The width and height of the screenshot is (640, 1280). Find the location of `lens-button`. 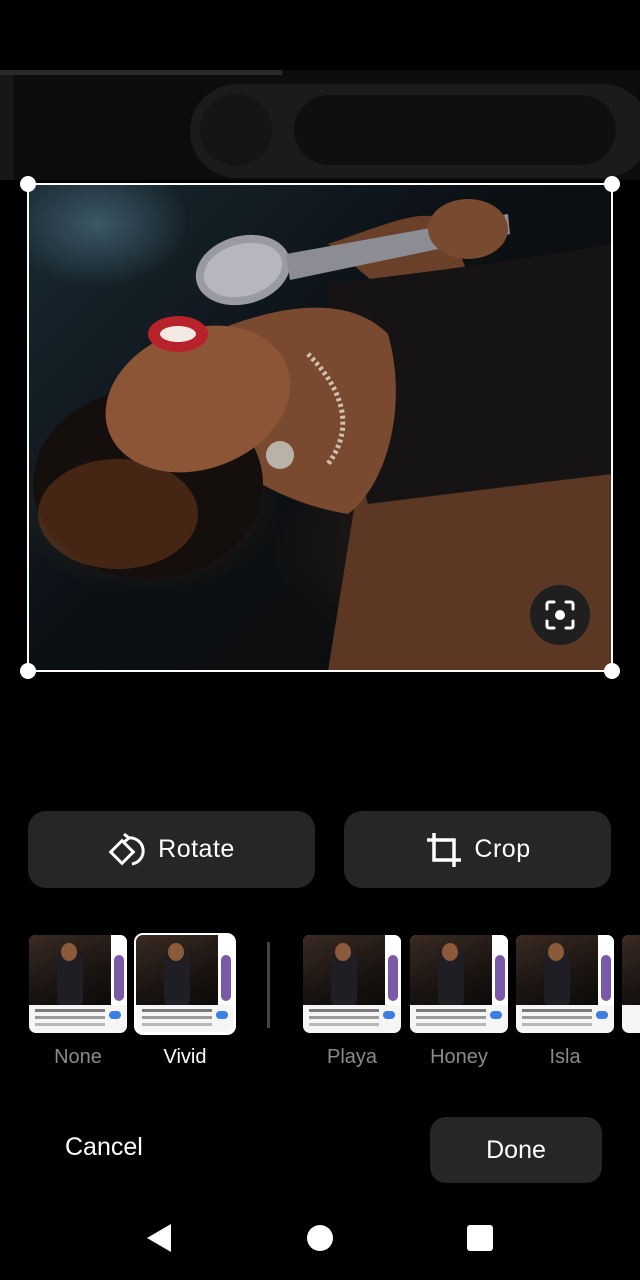

lens-button is located at coordinates (560, 615).